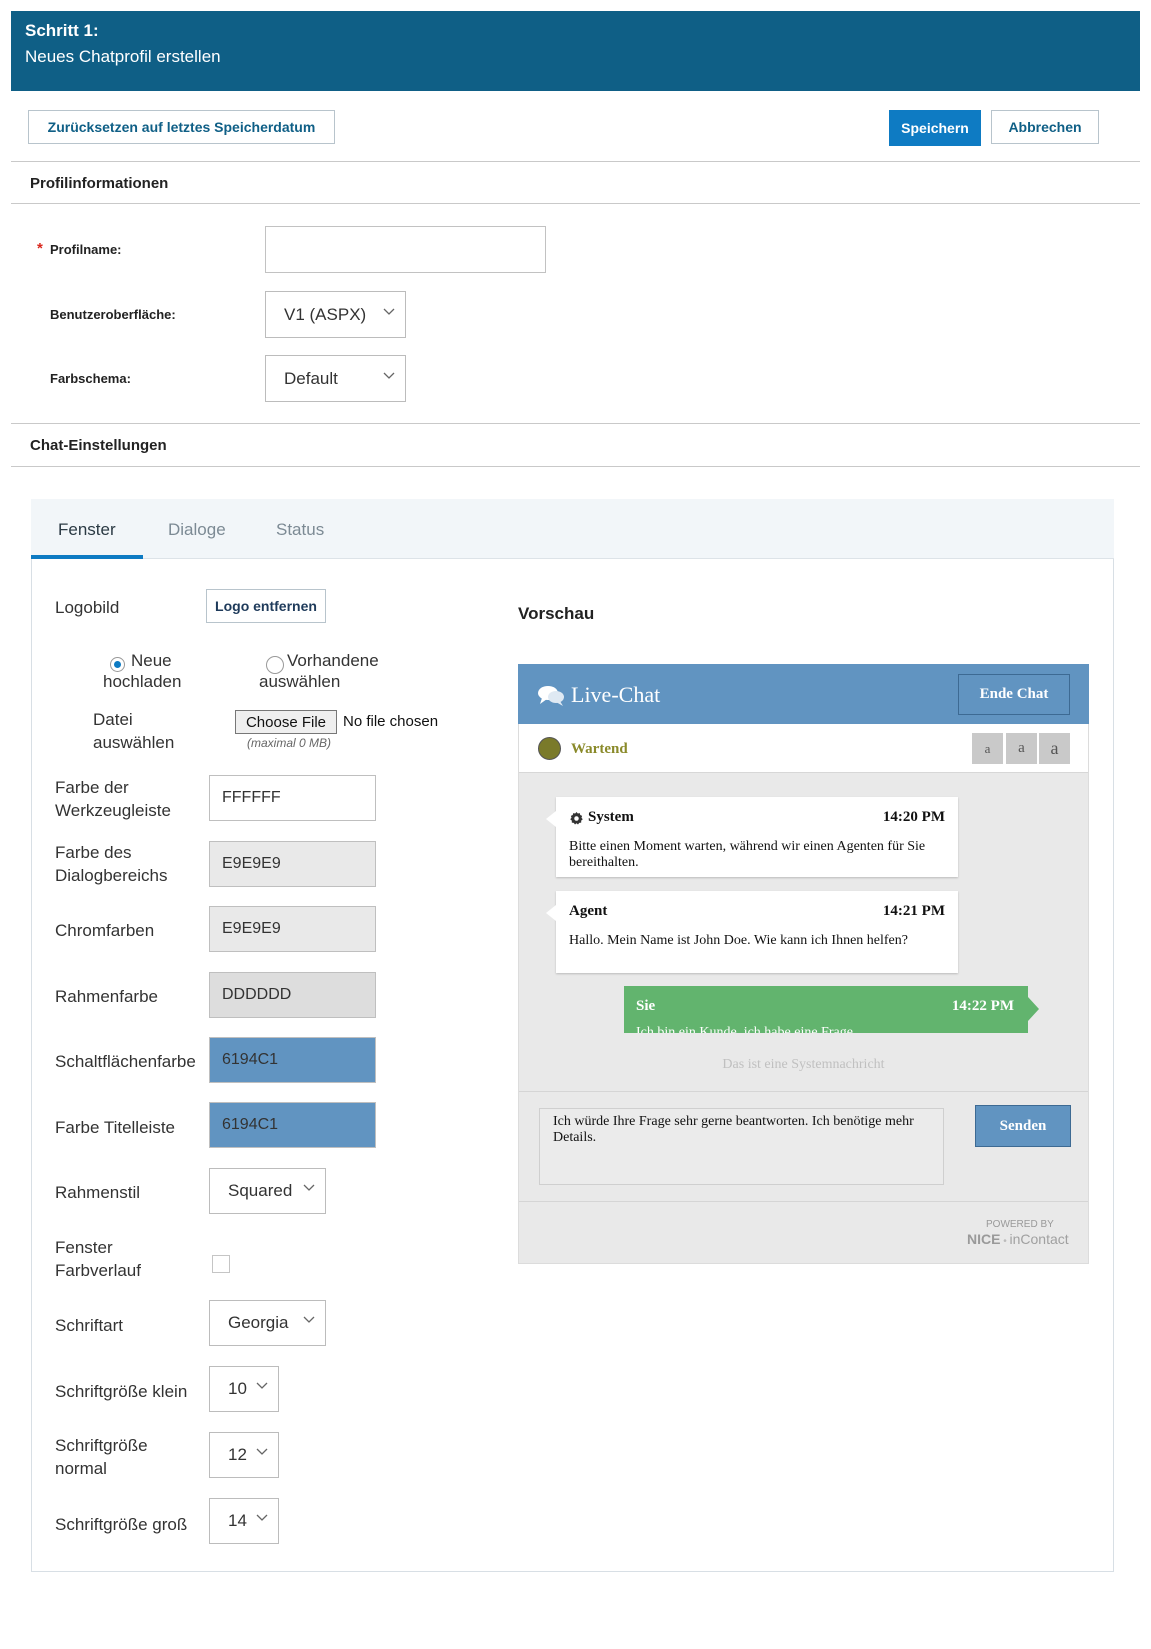 The width and height of the screenshot is (1151, 1649). What do you see at coordinates (113, 810) in the screenshot?
I see `toolbar-color-label-2: Werkzeugleiste` at bounding box center [113, 810].